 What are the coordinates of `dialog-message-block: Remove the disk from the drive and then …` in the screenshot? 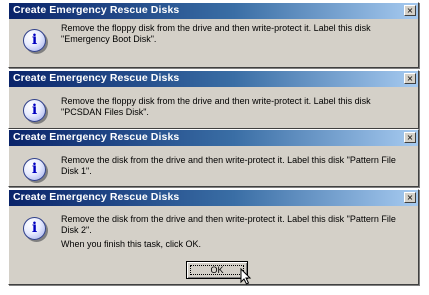 It's located at (233, 232).